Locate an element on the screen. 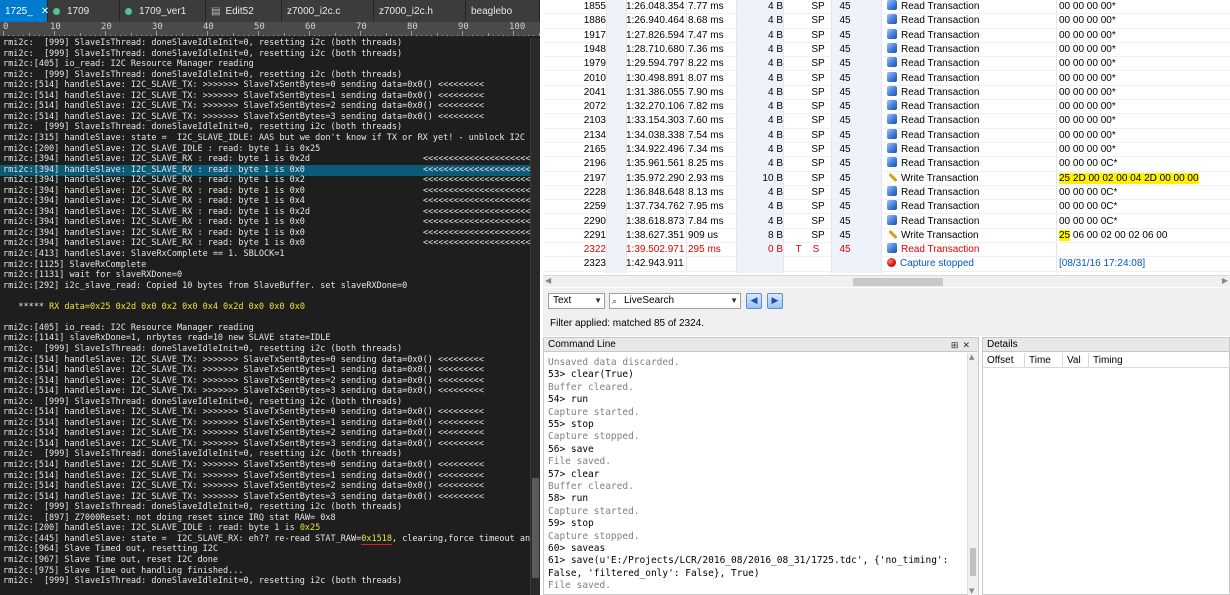 The height and width of the screenshot is (595, 1230). editor-tab: z7000_i2c.c is located at coordinates (328, 11).